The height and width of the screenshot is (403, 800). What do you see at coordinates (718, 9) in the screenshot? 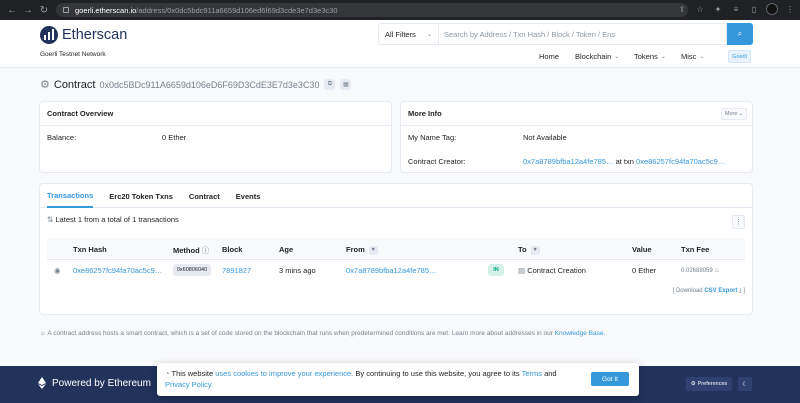
I see `extensions-icon: ✦` at bounding box center [718, 9].